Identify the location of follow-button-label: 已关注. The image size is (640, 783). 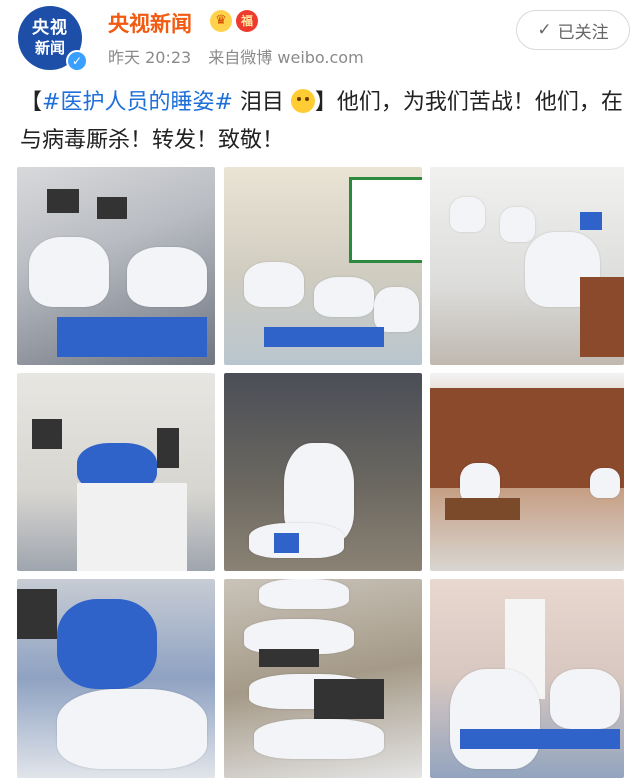
(583, 32).